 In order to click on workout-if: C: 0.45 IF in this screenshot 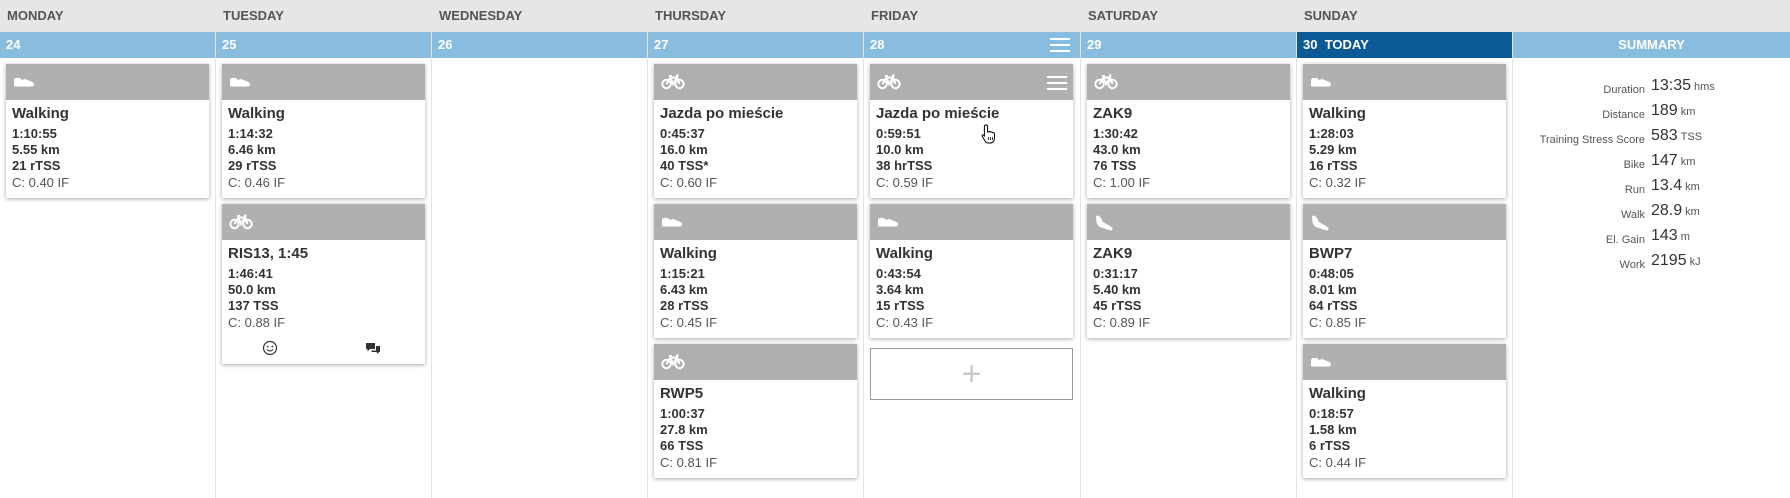, I will do `click(689, 322)`.